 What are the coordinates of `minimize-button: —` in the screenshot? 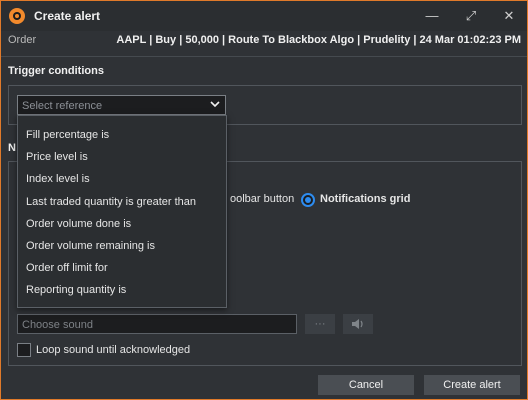 It's located at (432, 16).